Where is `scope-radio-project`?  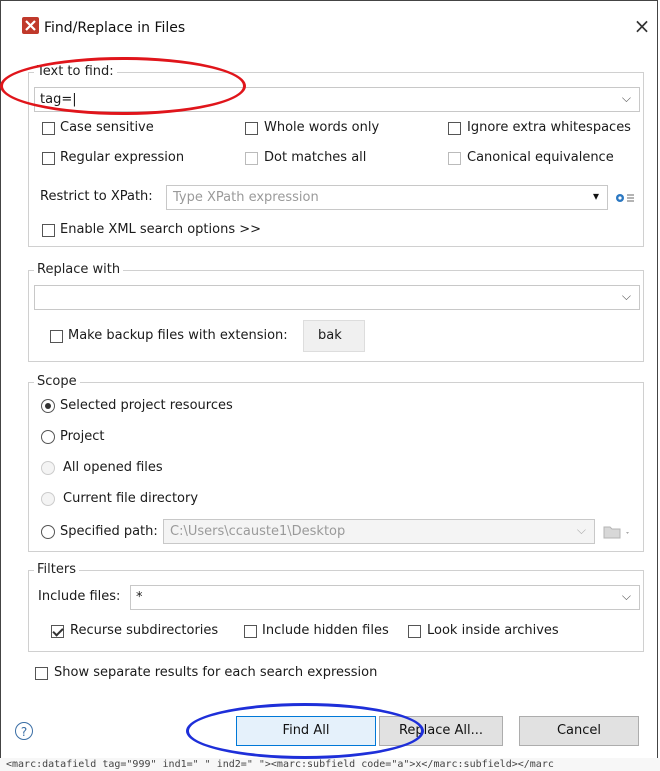
scope-radio-project is located at coordinates (48, 437).